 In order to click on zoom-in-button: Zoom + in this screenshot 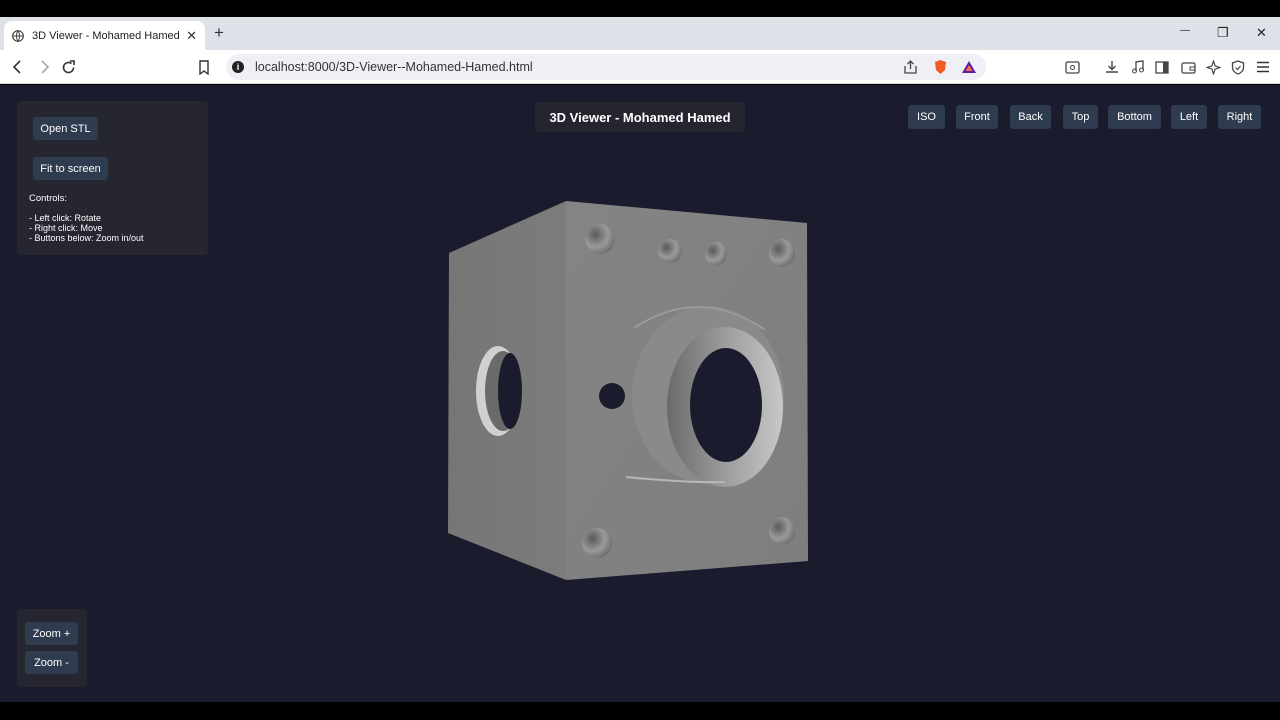, I will do `click(51, 633)`.